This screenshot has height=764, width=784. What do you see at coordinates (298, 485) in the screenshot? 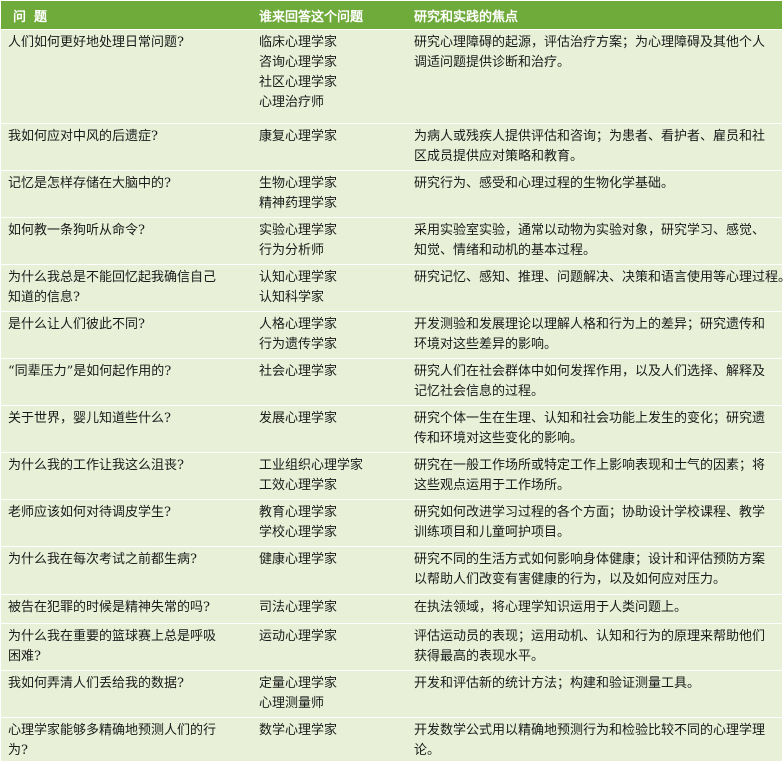
I see `who-cell-line: 工效心理学家` at bounding box center [298, 485].